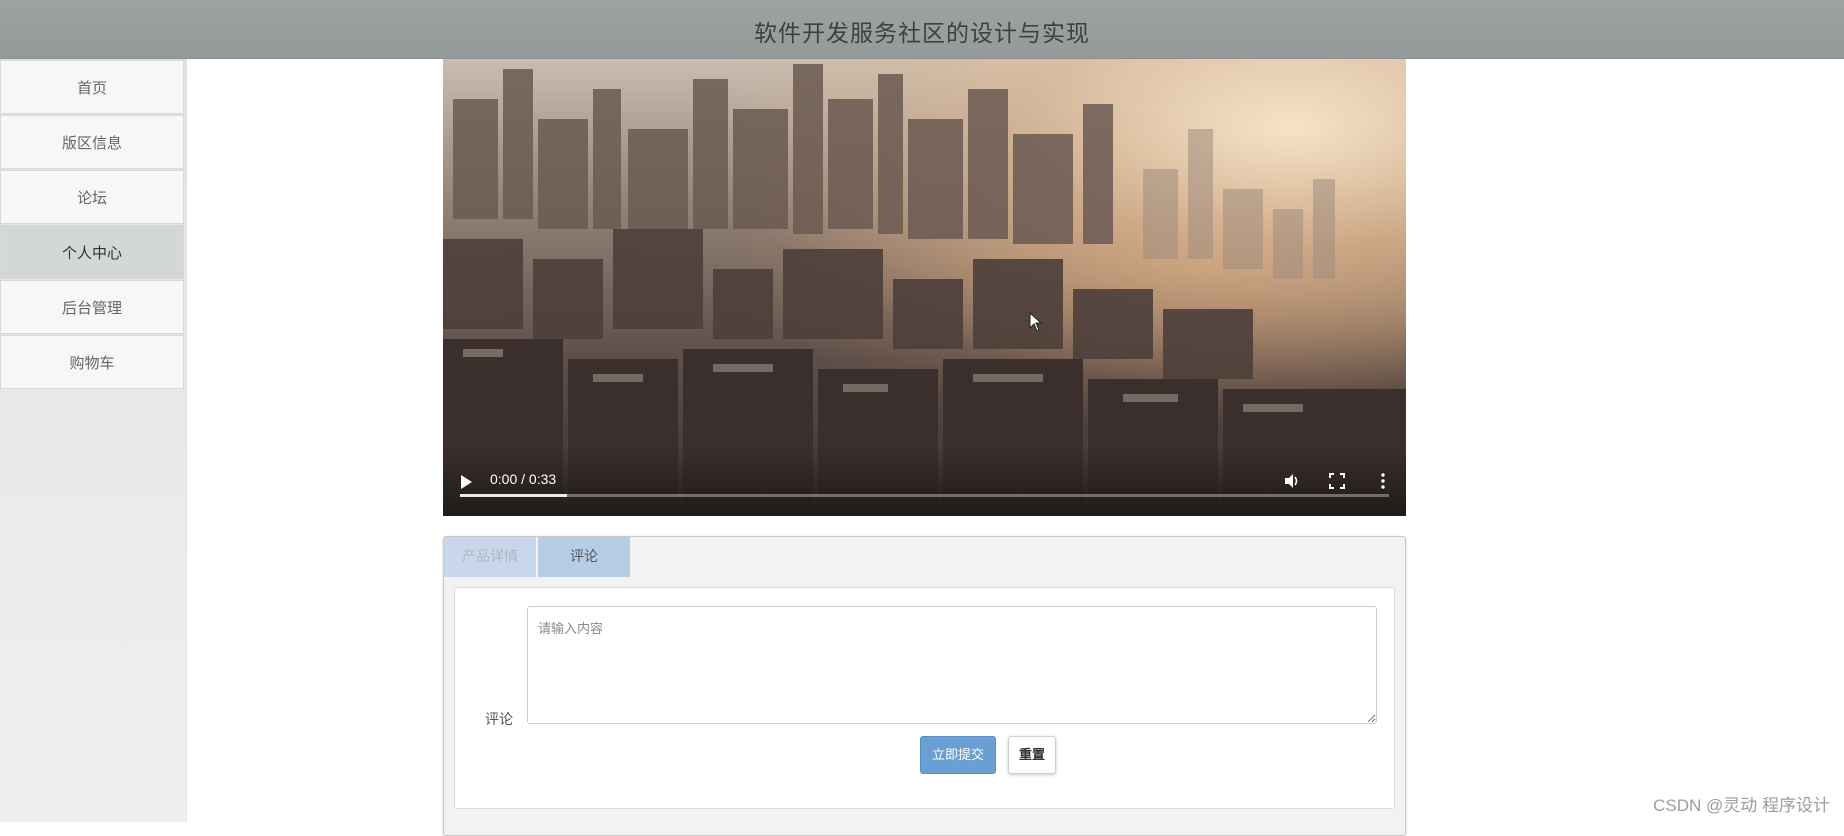 This screenshot has height=836, width=1844. Describe the element at coordinates (92, 362) in the screenshot. I see `sidebar-item-cart: 购物车` at that location.